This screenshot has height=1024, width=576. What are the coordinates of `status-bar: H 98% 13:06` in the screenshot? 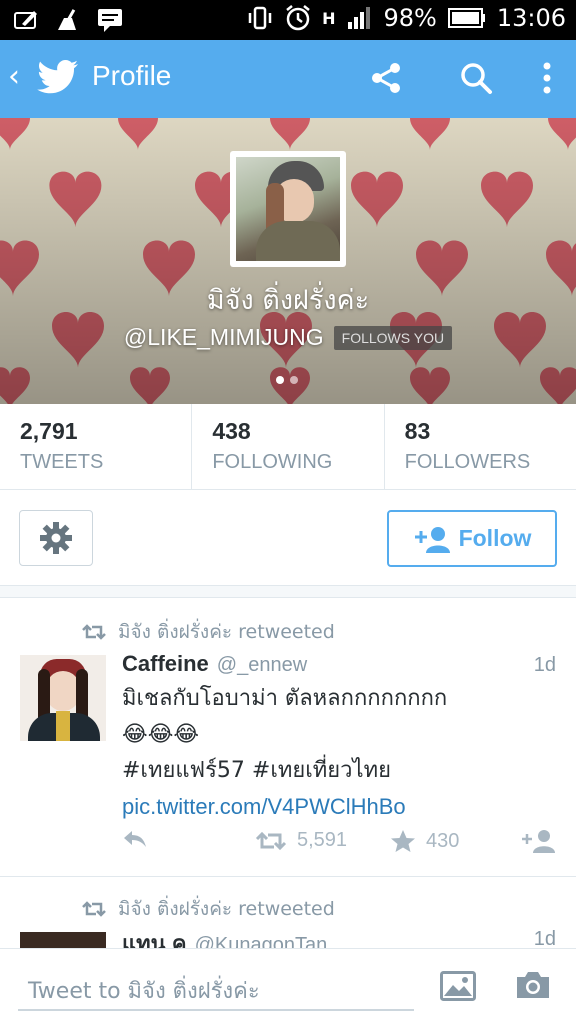 It's located at (288, 20).